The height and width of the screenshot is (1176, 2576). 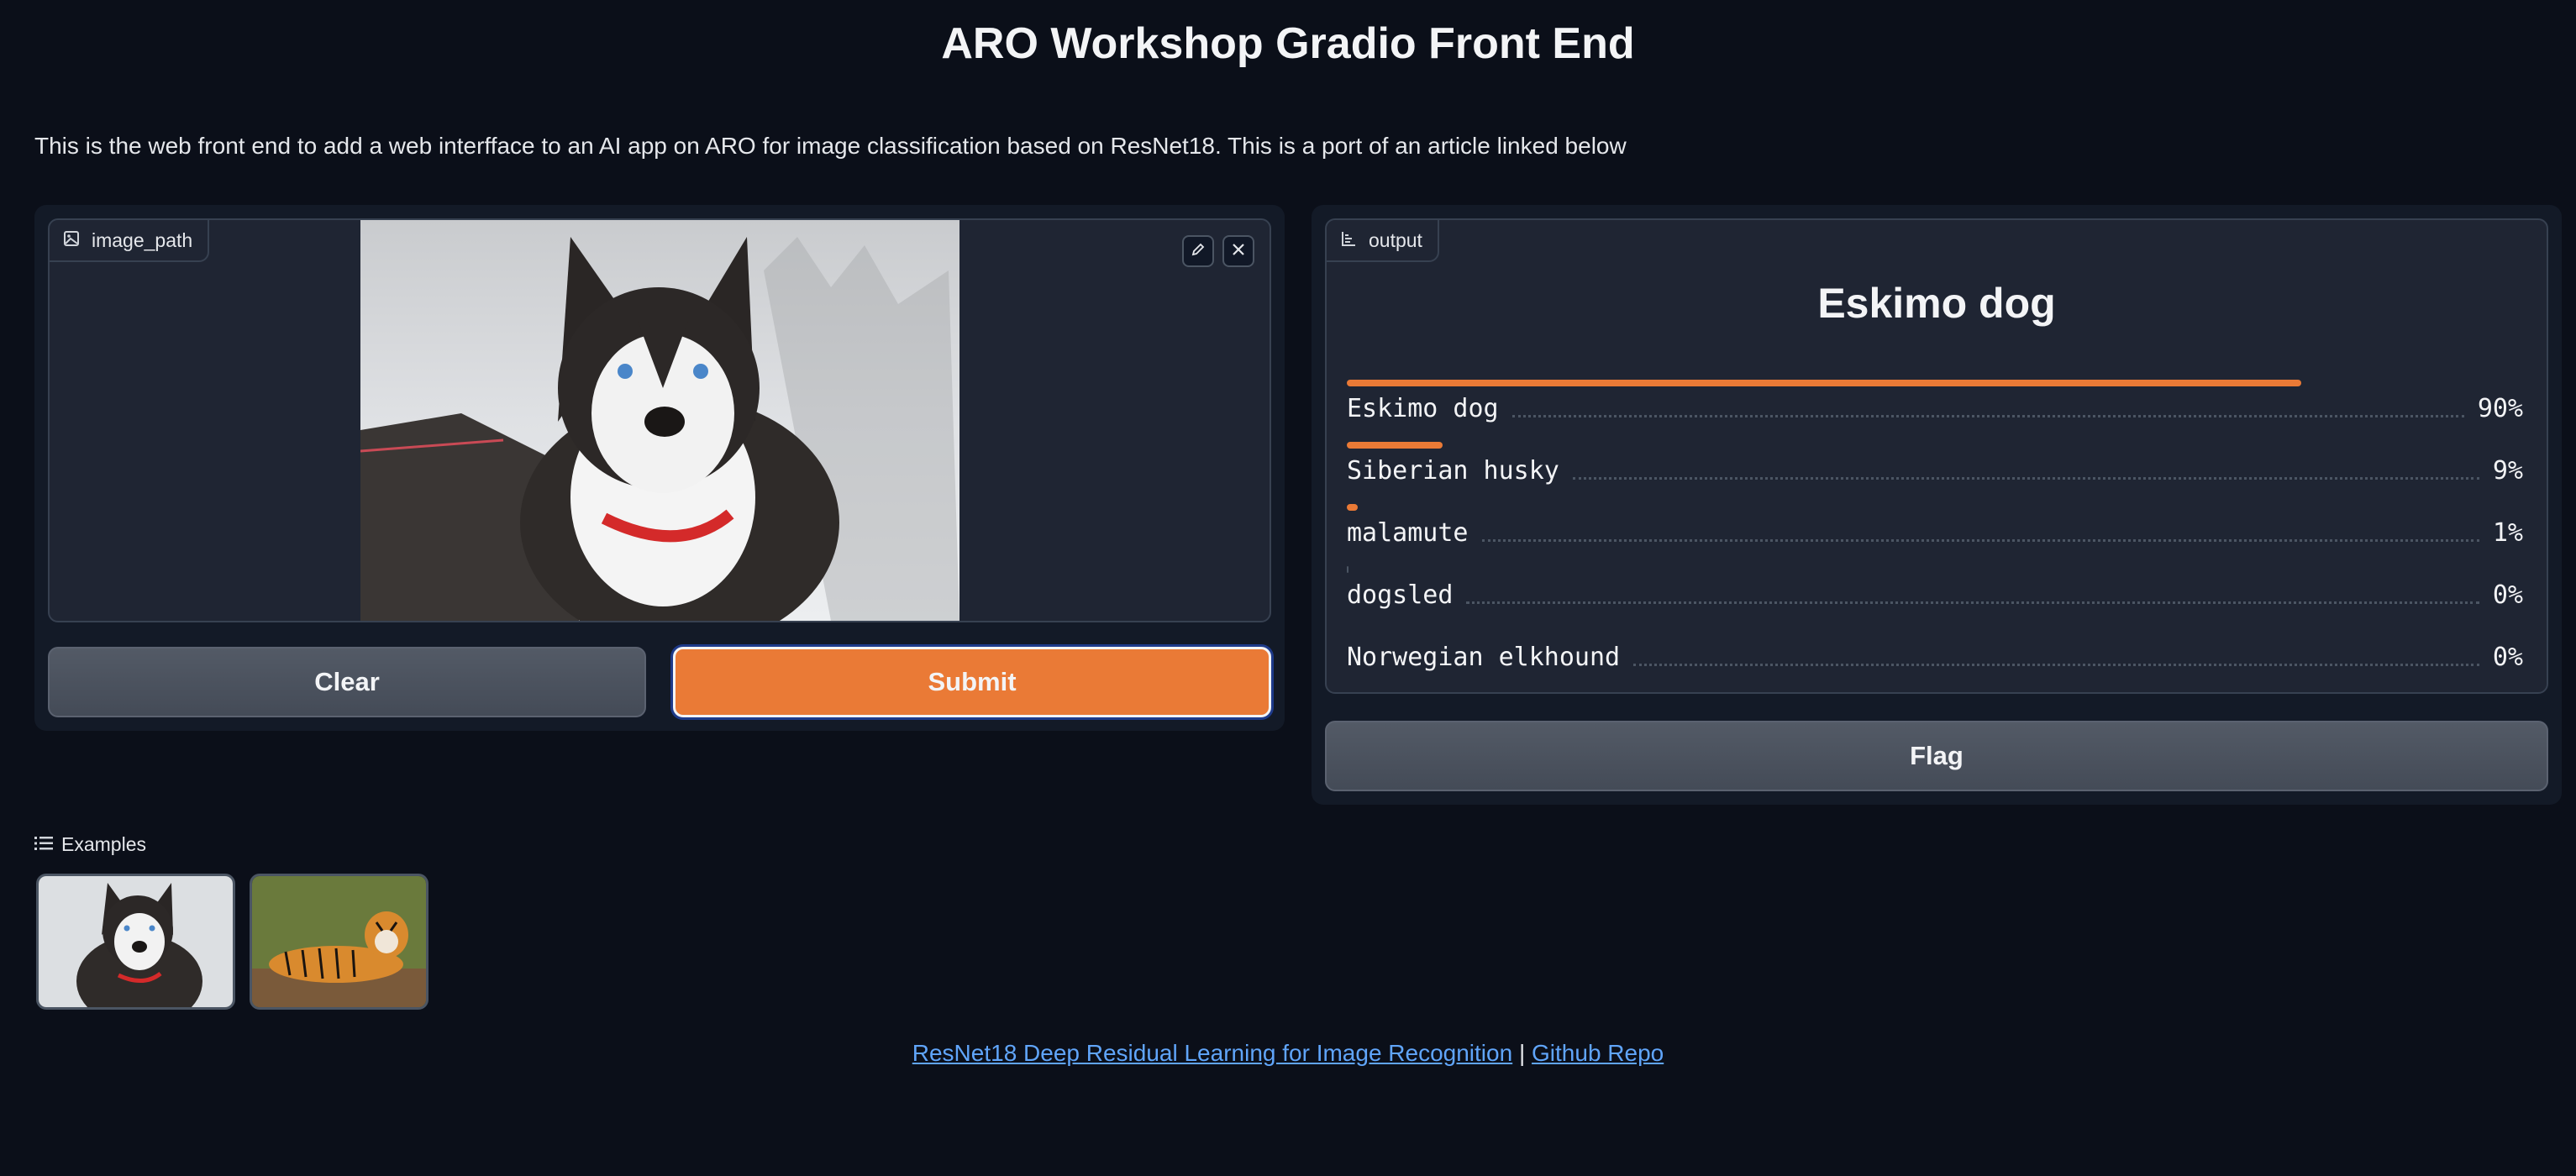 What do you see at coordinates (1288, 43) in the screenshot?
I see `page-title: ARO Workshop Gradio Front End` at bounding box center [1288, 43].